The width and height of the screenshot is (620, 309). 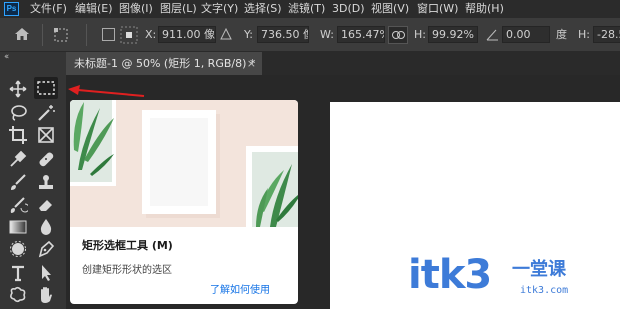 I want to click on tooltip-description: 创建矩形形状的选区, so click(x=127, y=270).